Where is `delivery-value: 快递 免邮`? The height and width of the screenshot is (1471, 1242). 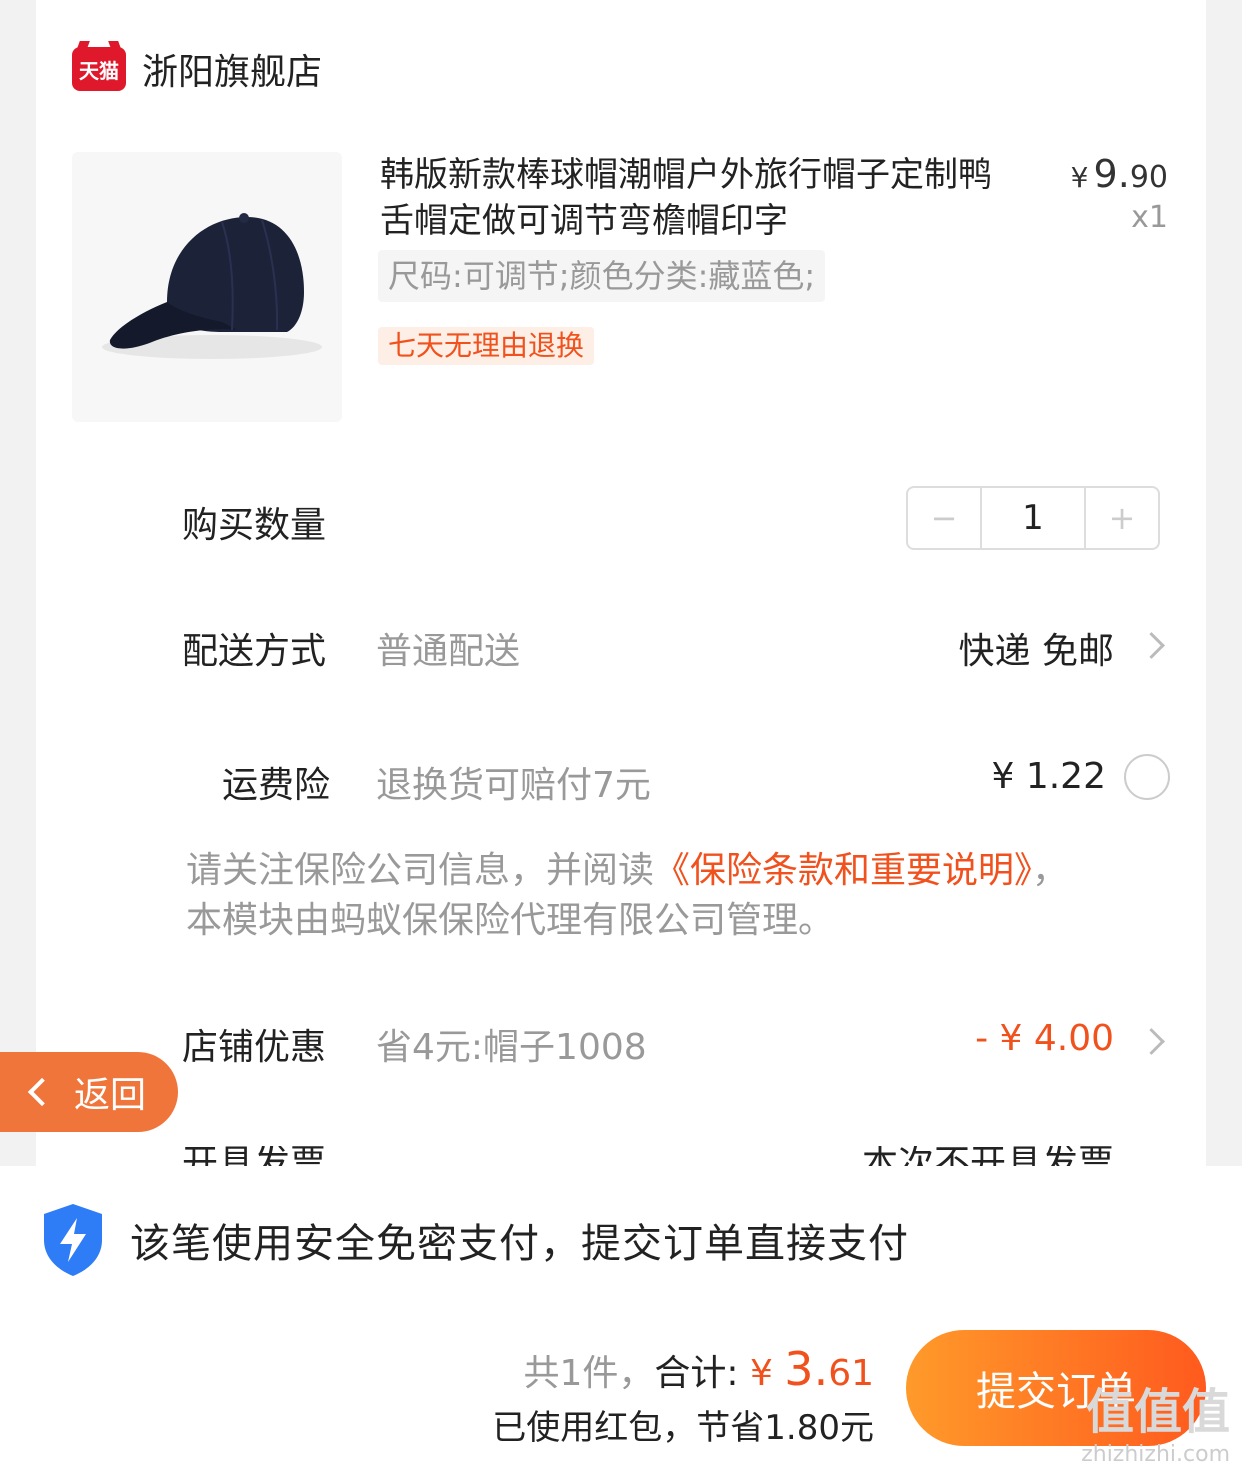
delivery-value: 快递 免邮 is located at coordinates (1036, 648).